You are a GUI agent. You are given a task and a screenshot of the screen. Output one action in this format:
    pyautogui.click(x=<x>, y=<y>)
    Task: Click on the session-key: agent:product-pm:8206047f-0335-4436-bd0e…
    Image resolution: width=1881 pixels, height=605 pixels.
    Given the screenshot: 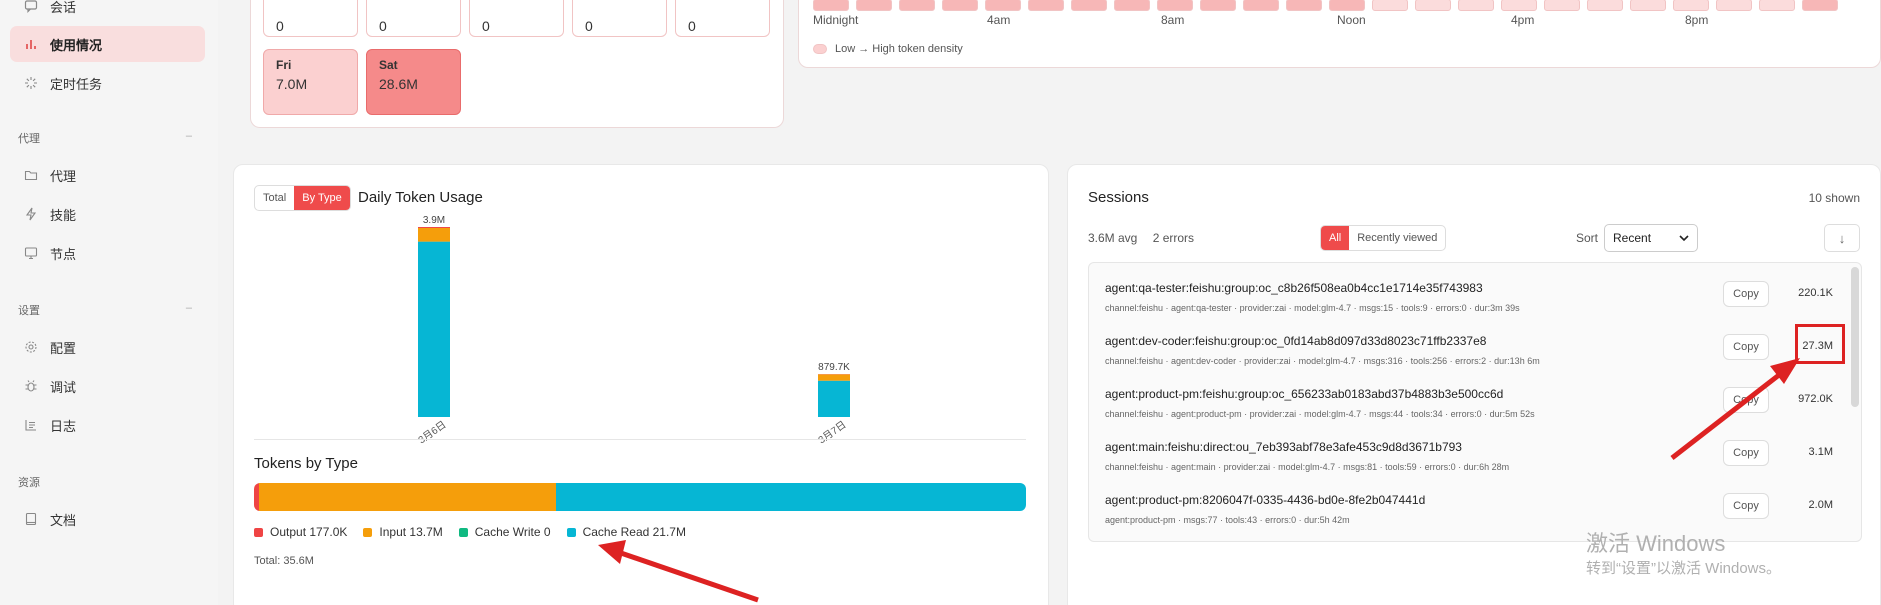 What is the action you would take?
    pyautogui.click(x=1265, y=500)
    